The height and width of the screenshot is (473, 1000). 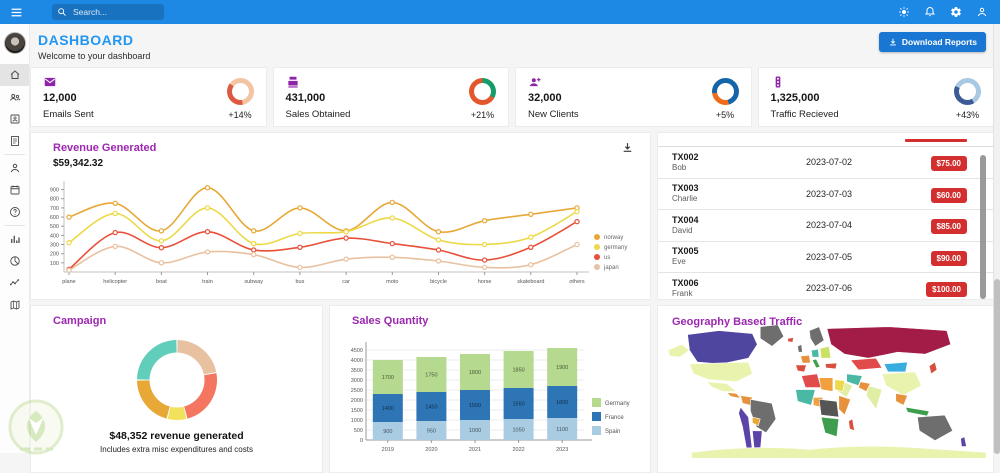 I want to click on sidebar-item-team, so click(x=14, y=97).